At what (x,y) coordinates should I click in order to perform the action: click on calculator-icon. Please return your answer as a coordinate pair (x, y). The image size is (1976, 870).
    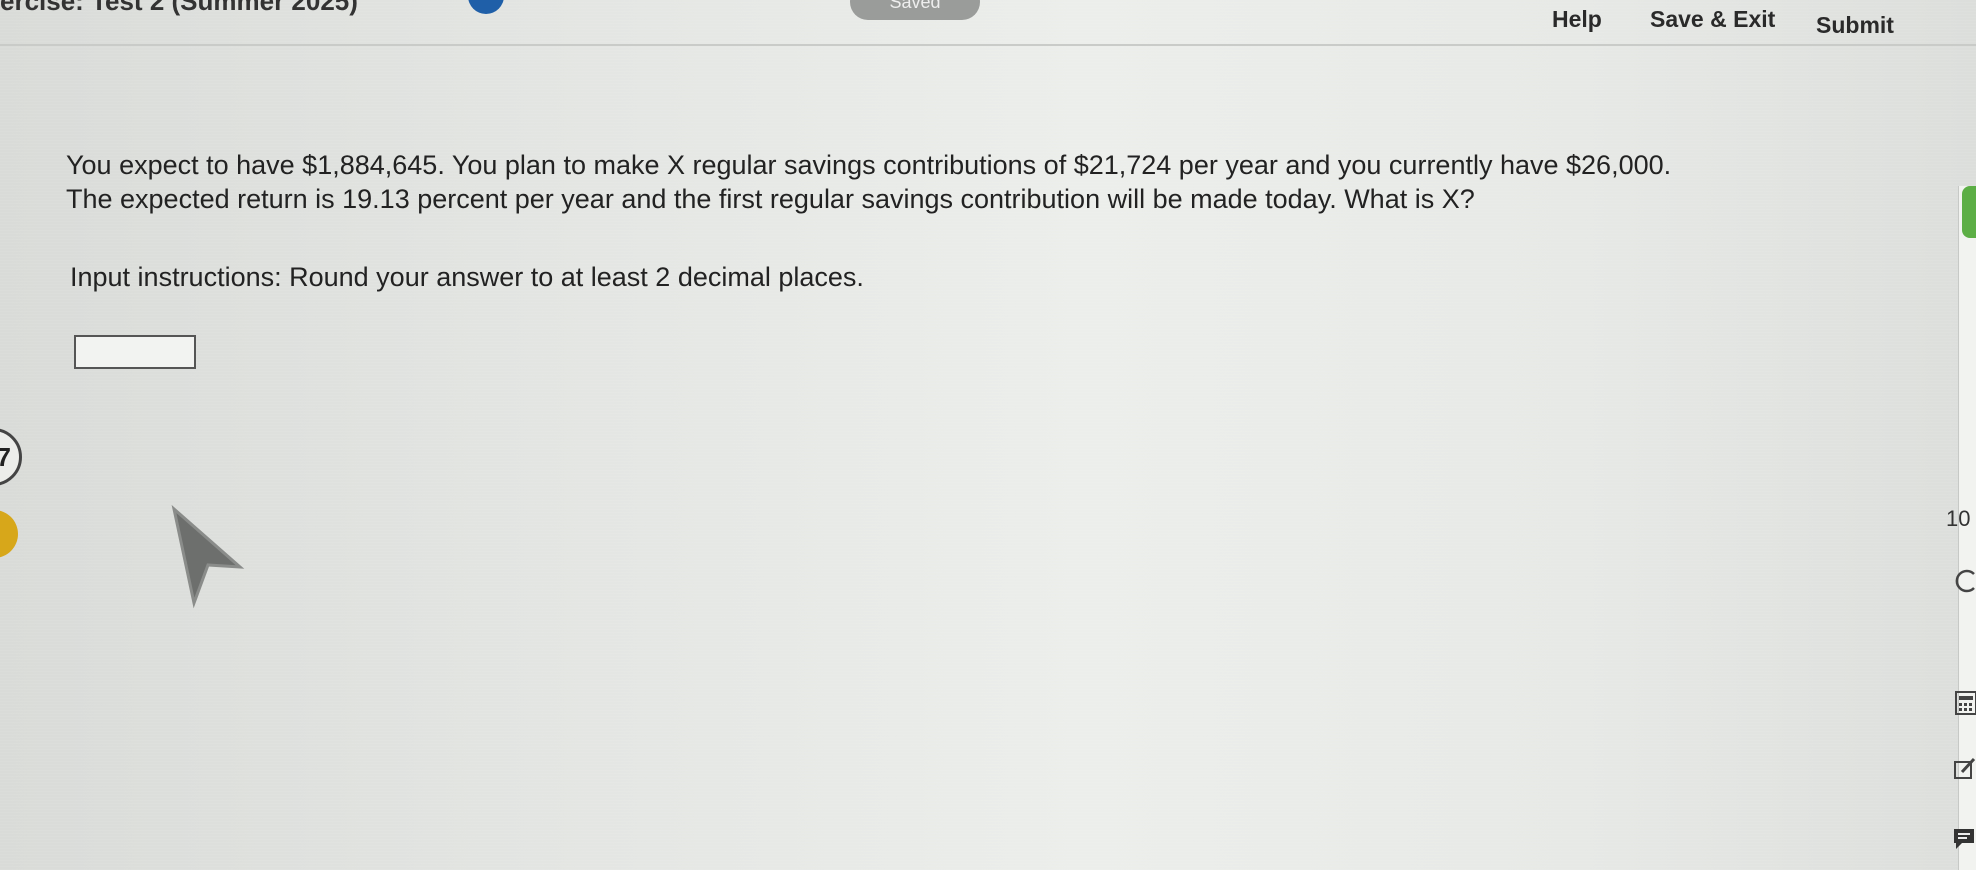
    Looking at the image, I should click on (1964, 703).